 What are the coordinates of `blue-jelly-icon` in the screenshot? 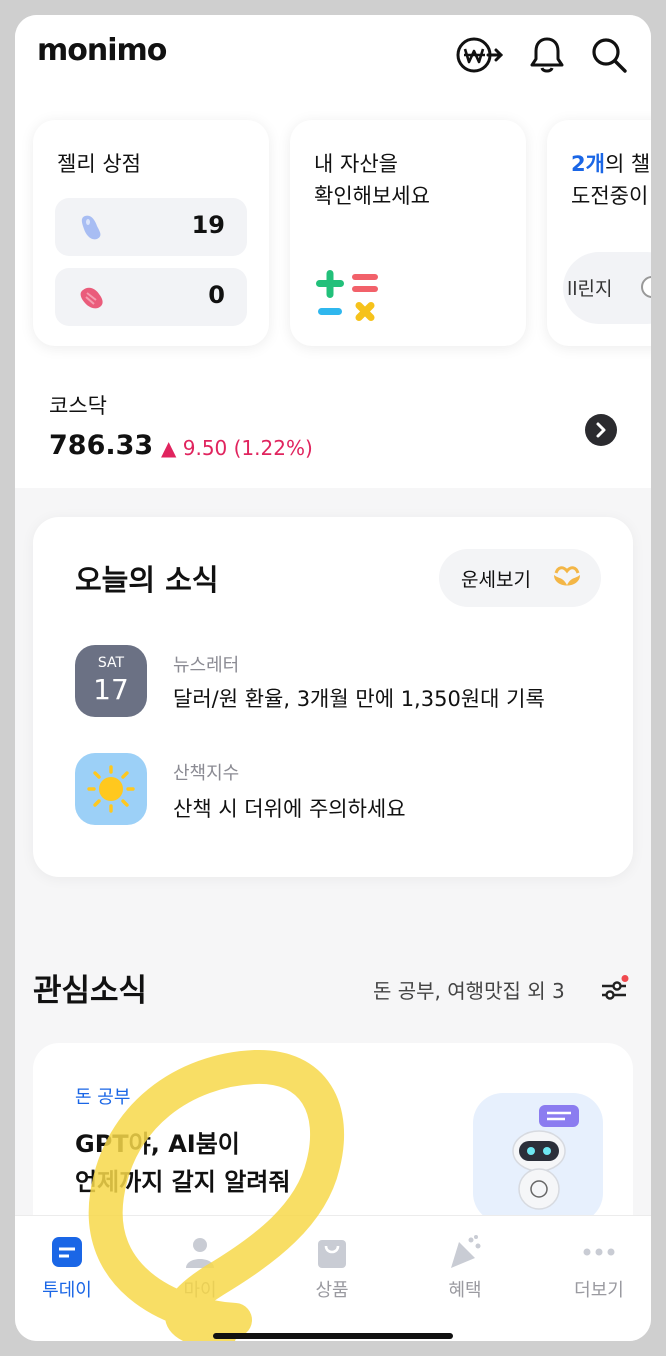 It's located at (92, 229).